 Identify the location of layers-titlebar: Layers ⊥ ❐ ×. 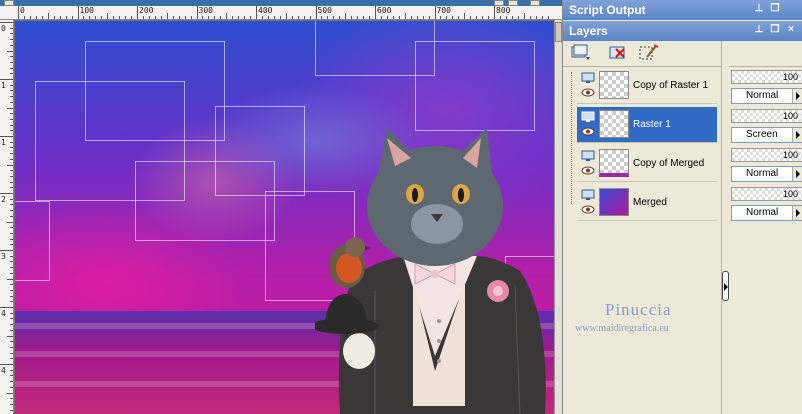
(682, 31).